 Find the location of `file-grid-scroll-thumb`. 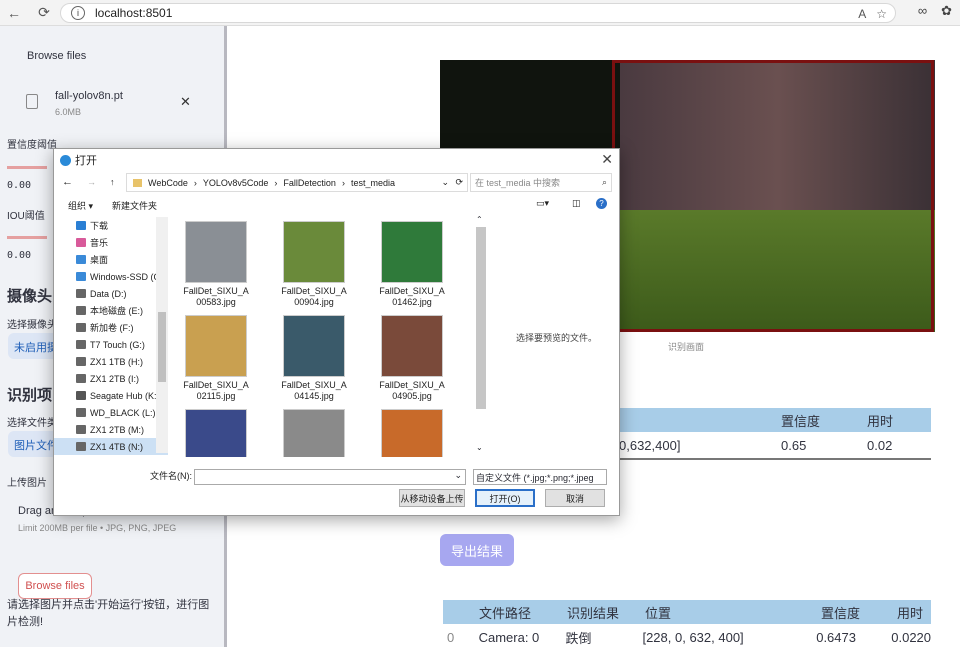

file-grid-scroll-thumb is located at coordinates (481, 318).